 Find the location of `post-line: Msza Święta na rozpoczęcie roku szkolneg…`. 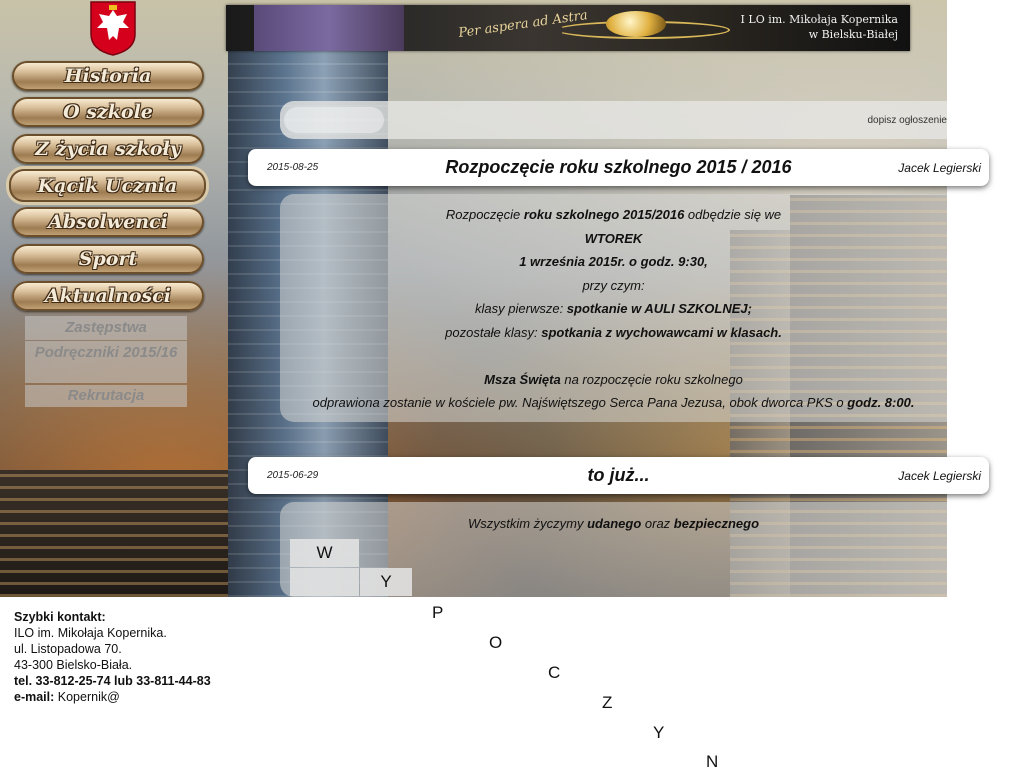

post-line: Msza Święta na rozpoczęcie roku szkolneg… is located at coordinates (613, 379).